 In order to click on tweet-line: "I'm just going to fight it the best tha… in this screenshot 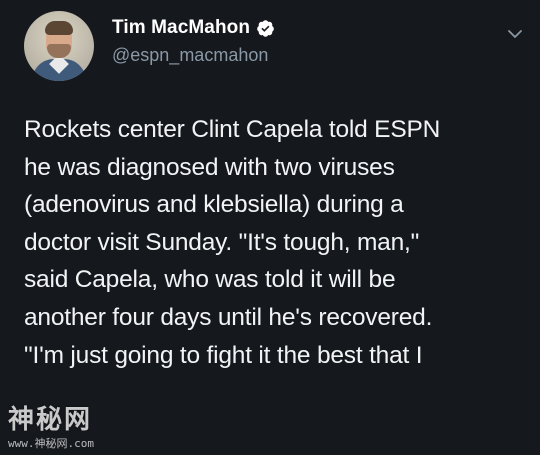, I will do `click(223, 355)`.